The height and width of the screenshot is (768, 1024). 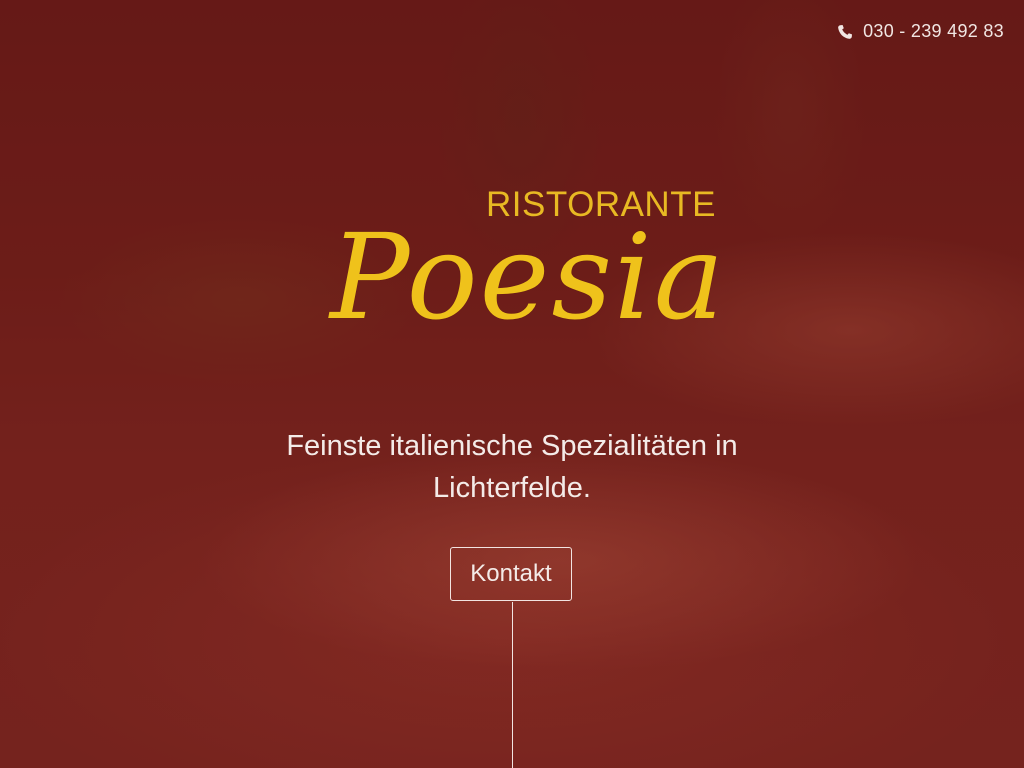 I want to click on phone-contact: 030 - 239 492 83, so click(x=920, y=31).